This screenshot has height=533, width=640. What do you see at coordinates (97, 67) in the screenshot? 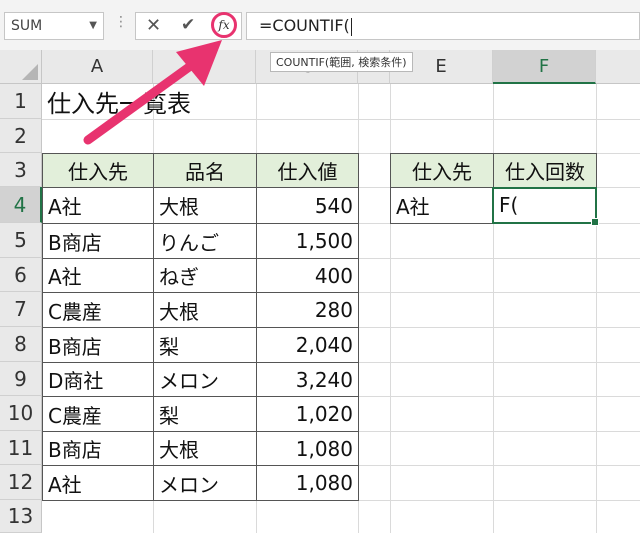
I see `column-header-a: A` at bounding box center [97, 67].